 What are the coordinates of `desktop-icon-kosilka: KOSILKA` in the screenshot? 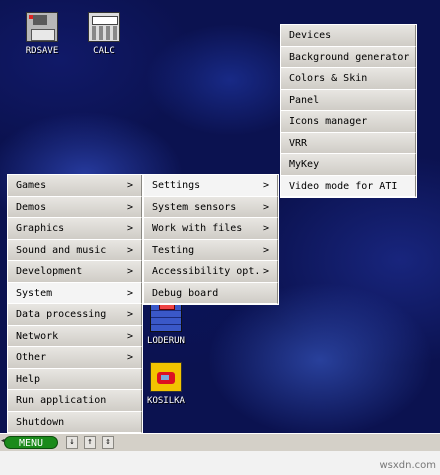 It's located at (166, 384).